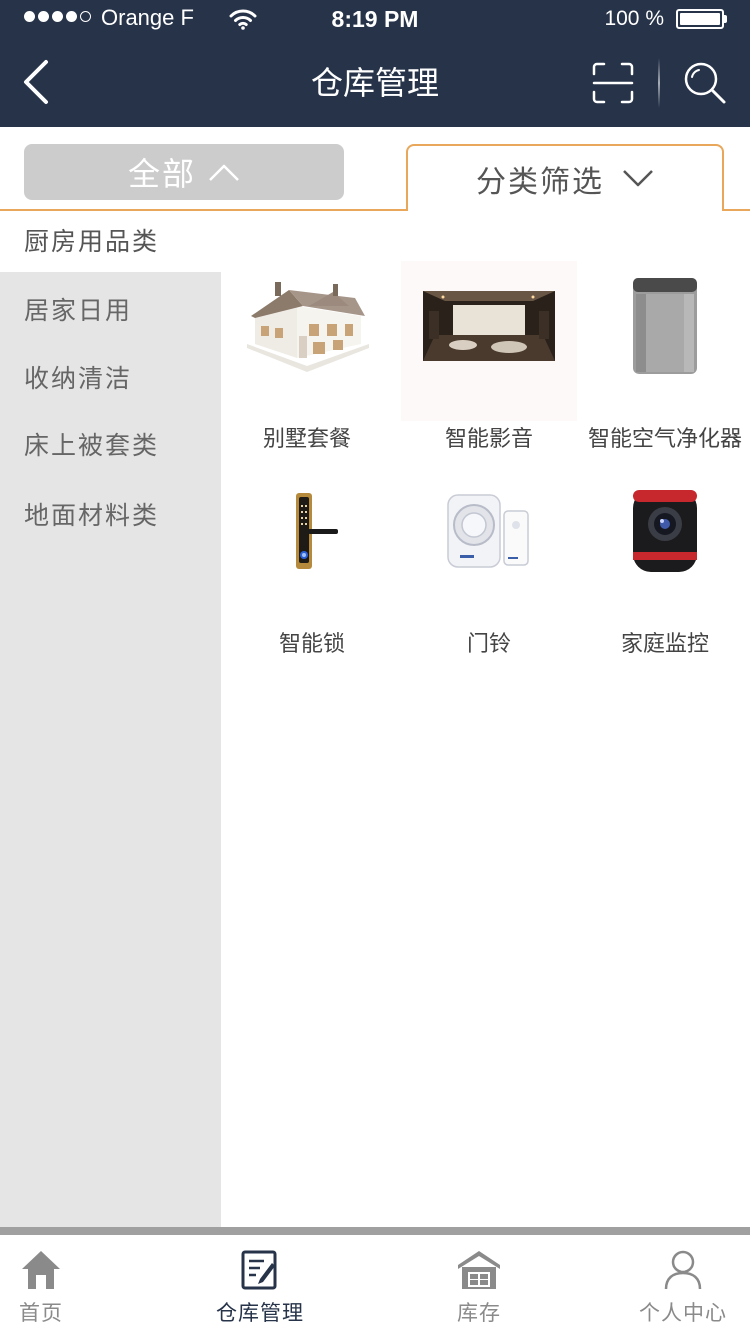 The height and width of the screenshot is (1334, 750). What do you see at coordinates (489, 531) in the screenshot?
I see `doorbell-image` at bounding box center [489, 531].